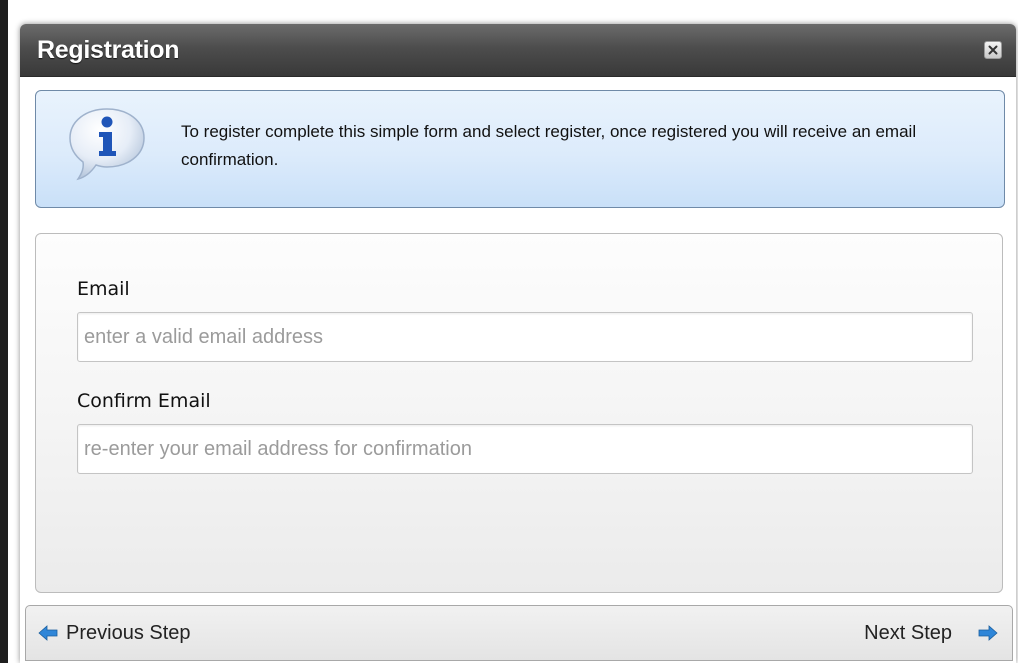 The width and height of the screenshot is (1018, 663). I want to click on previous-step-button: Previous Step, so click(114, 633).